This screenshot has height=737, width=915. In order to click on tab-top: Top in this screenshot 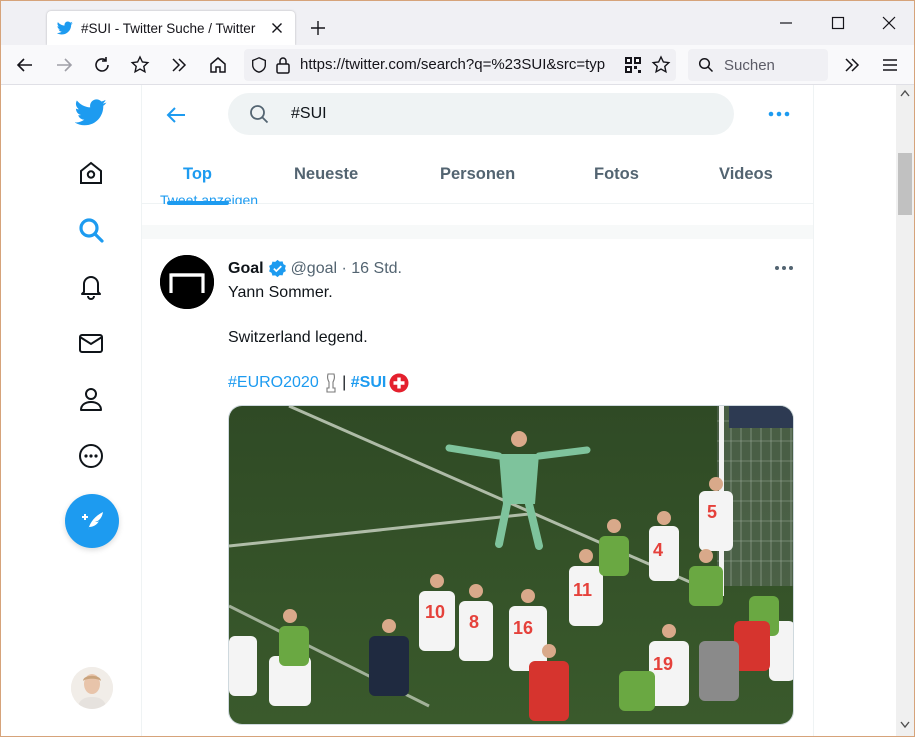, I will do `click(197, 174)`.